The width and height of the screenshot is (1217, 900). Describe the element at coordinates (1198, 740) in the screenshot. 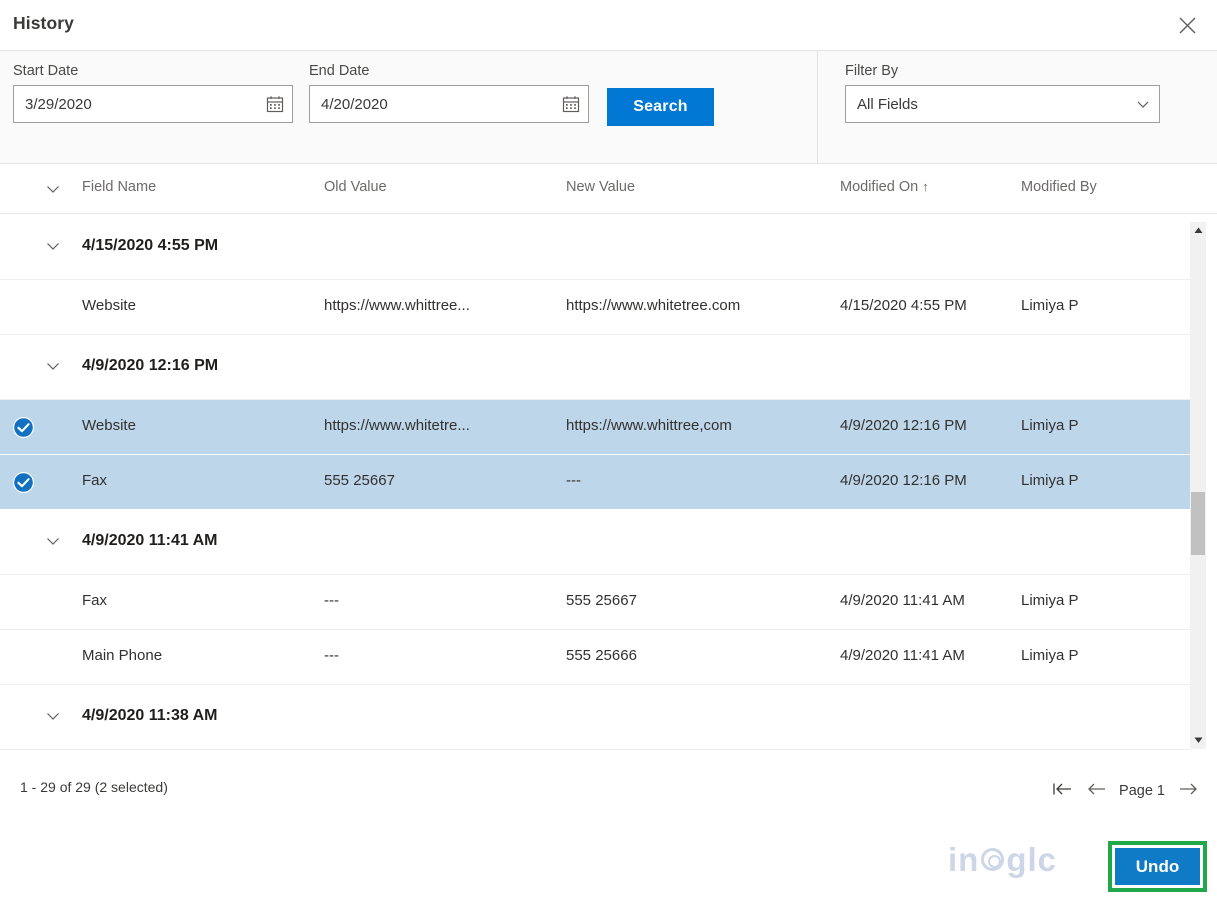

I see `scroll-down-icon` at that location.